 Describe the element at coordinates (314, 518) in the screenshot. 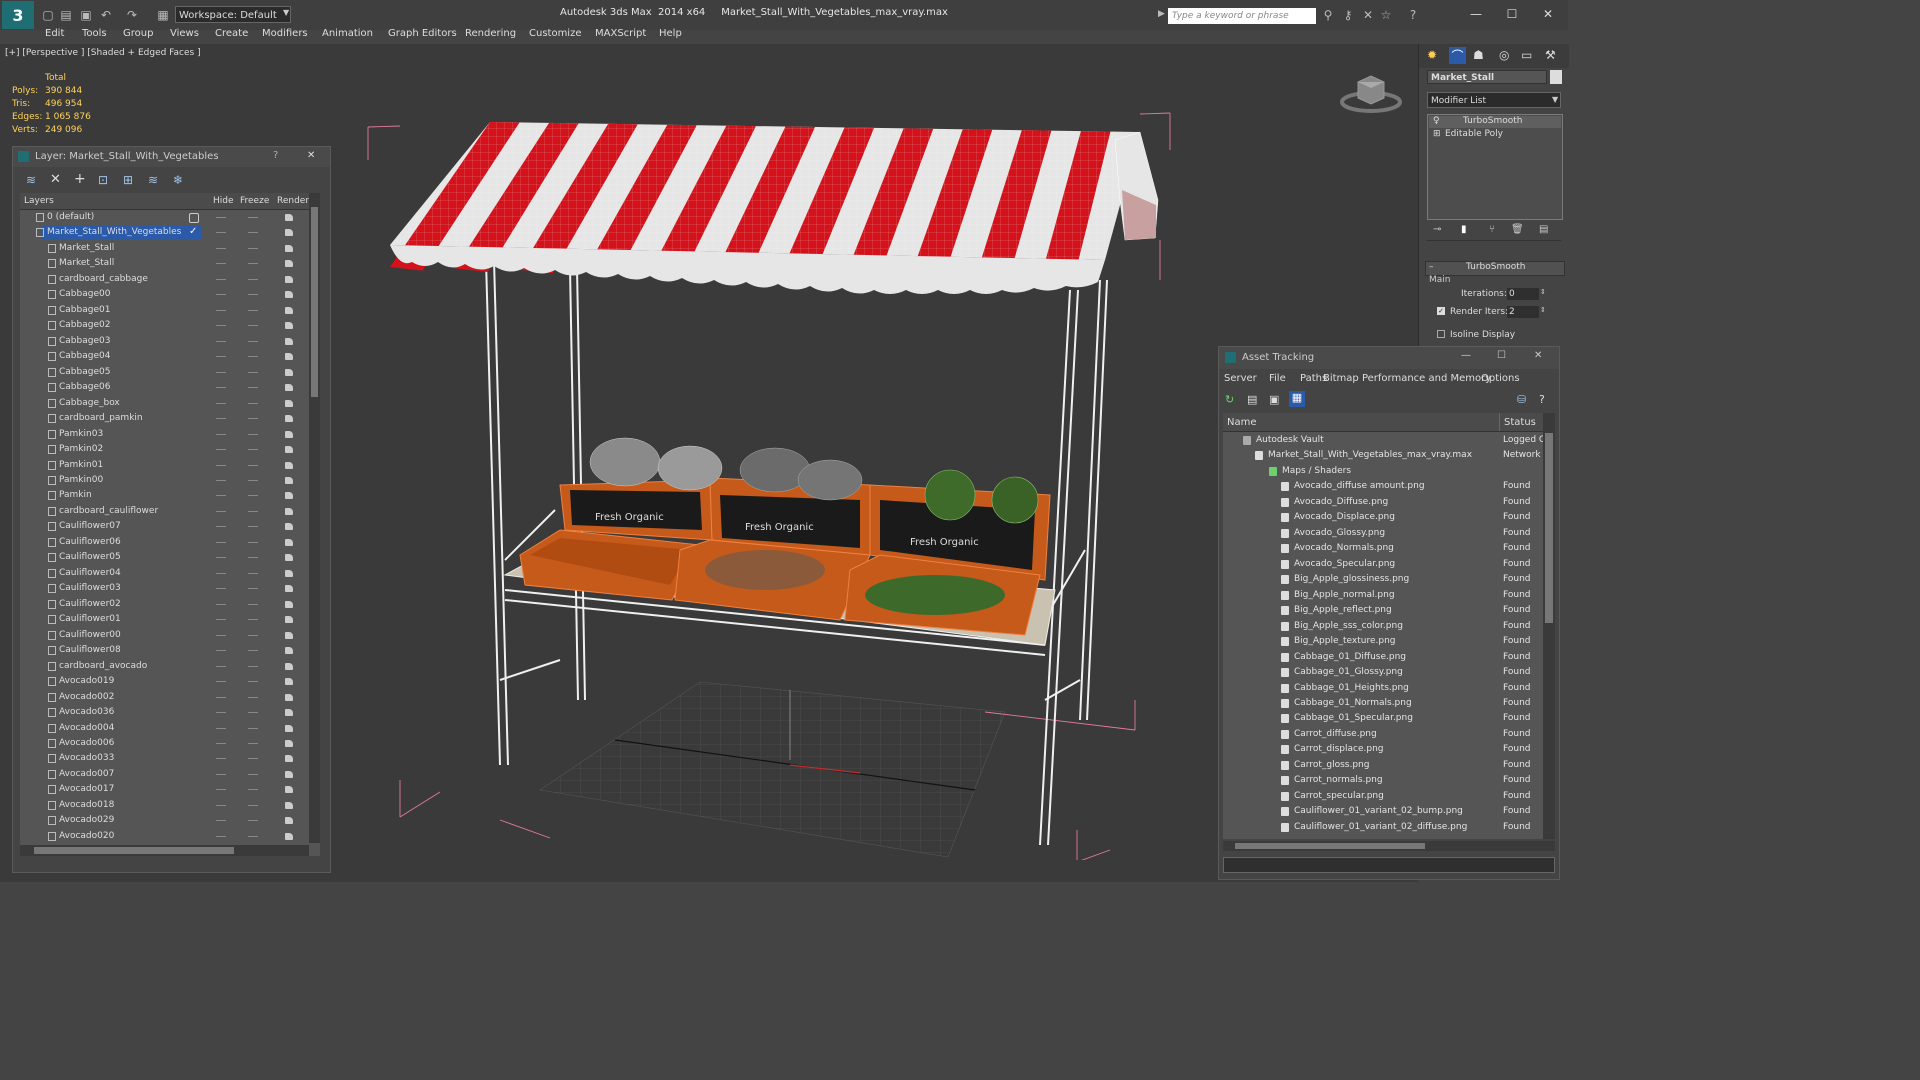

I see `layer-scrollbar` at that location.